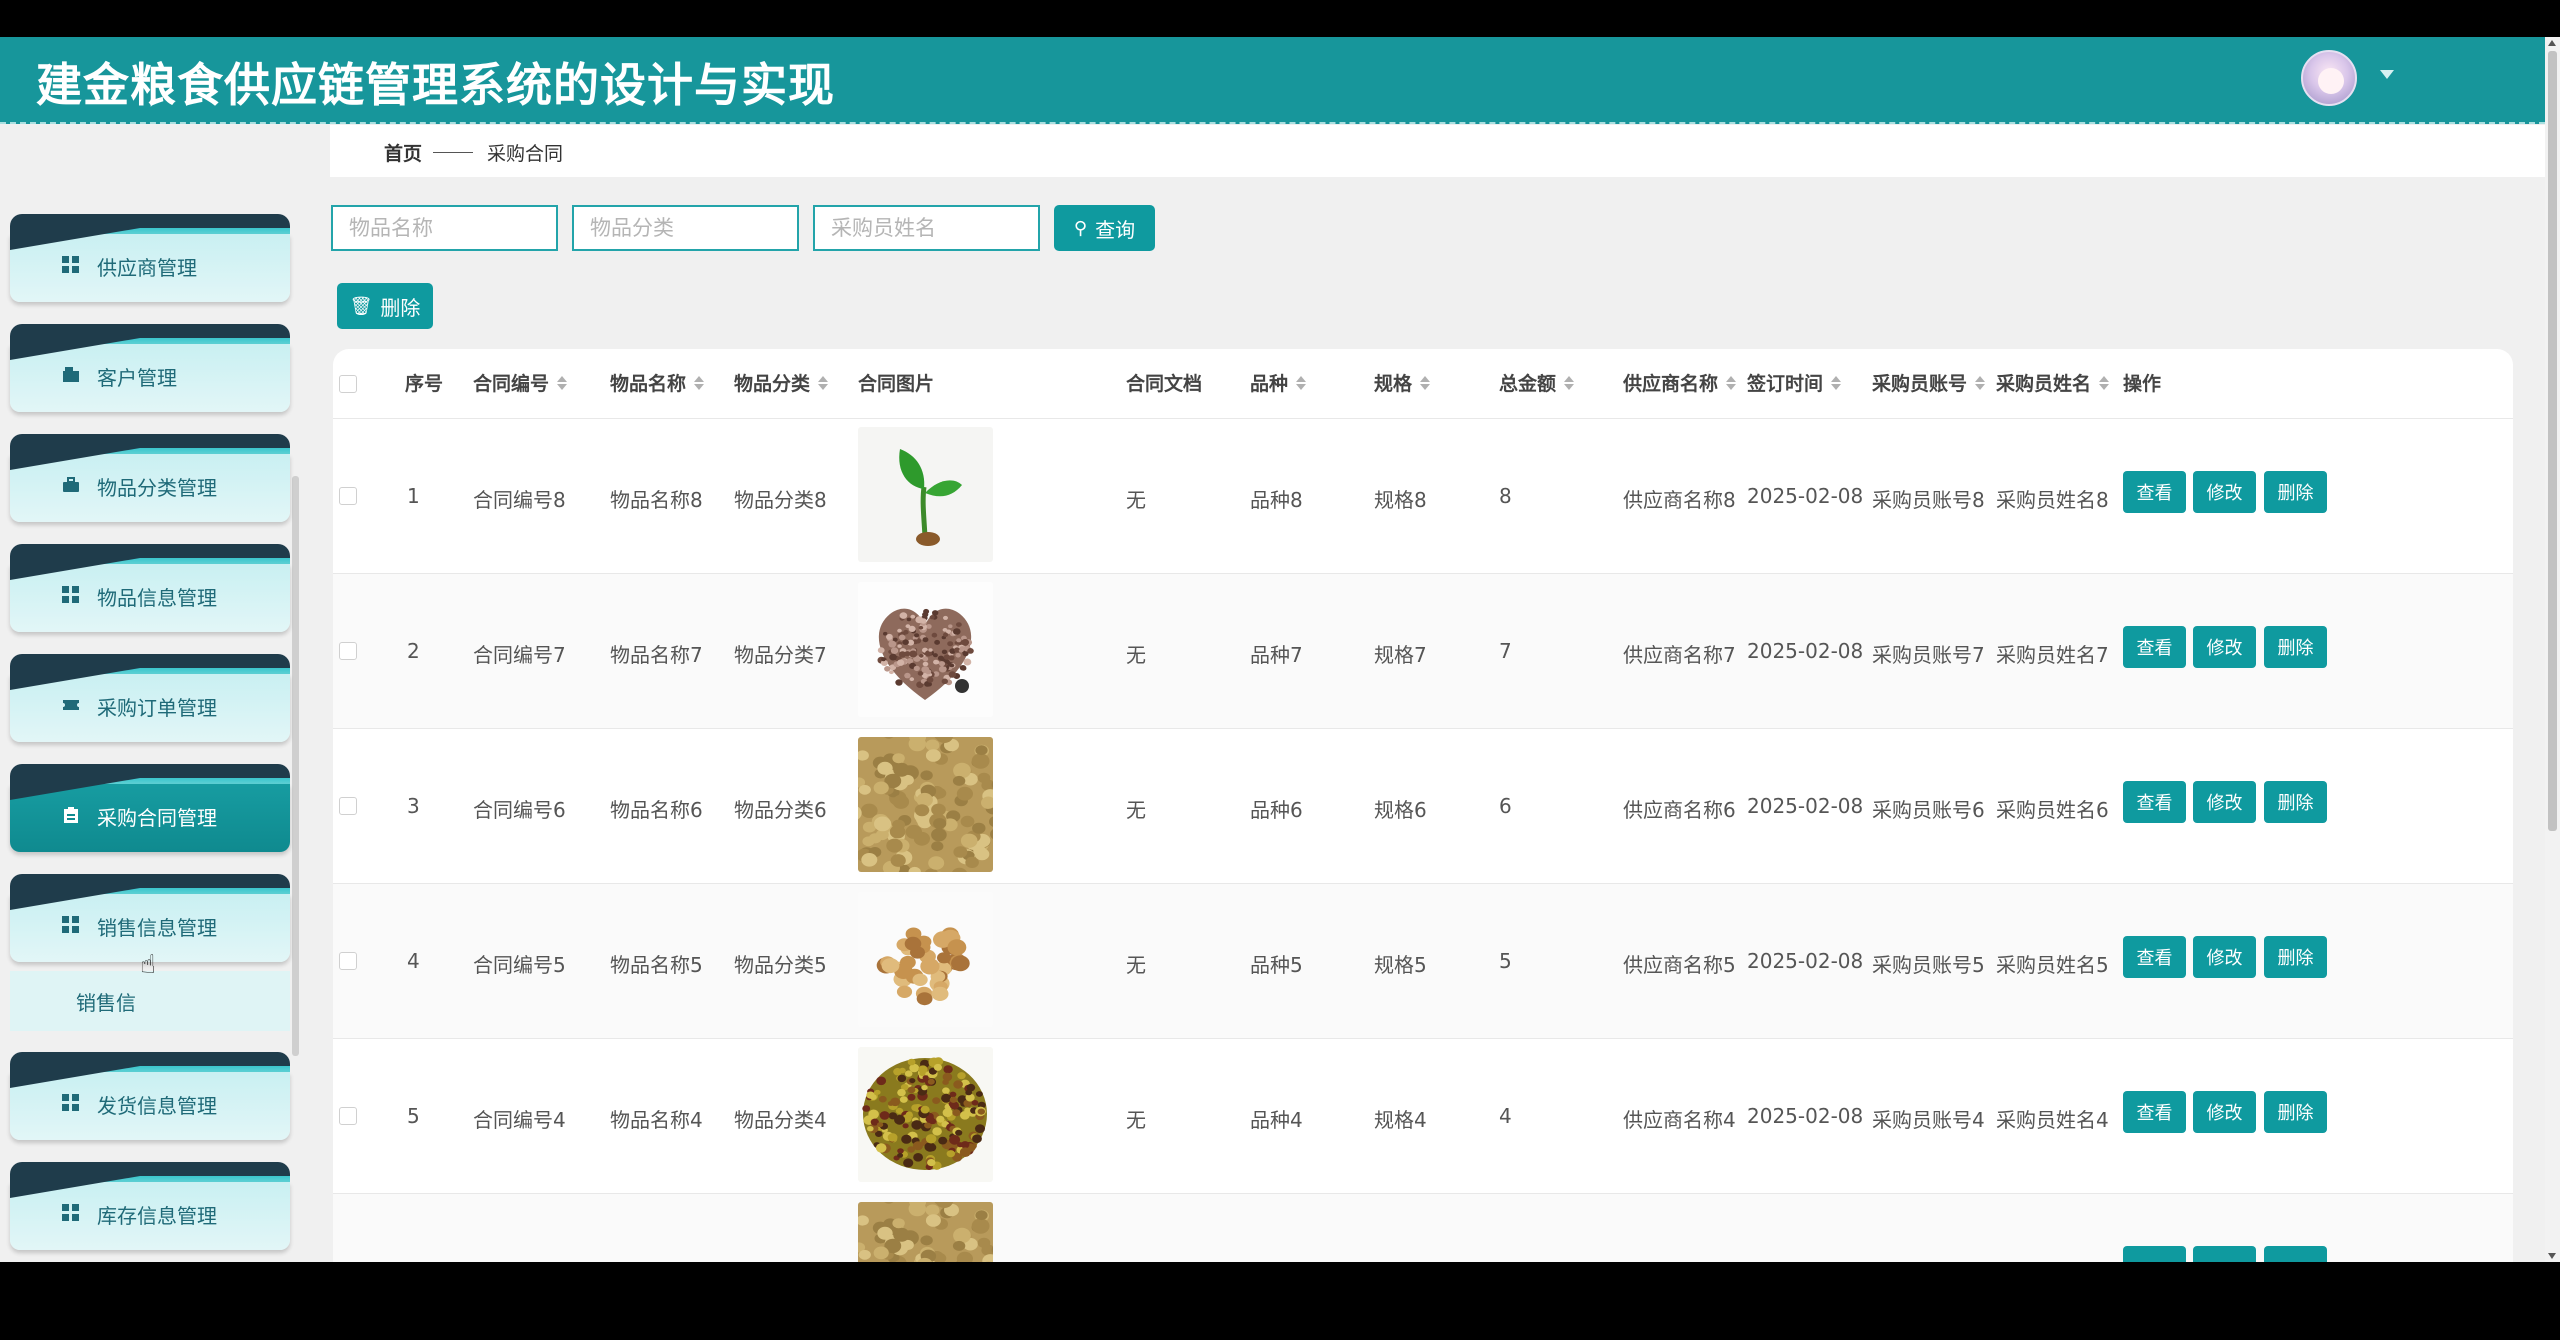 The width and height of the screenshot is (2560, 1340). I want to click on chevron-down-icon, so click(2387, 74).